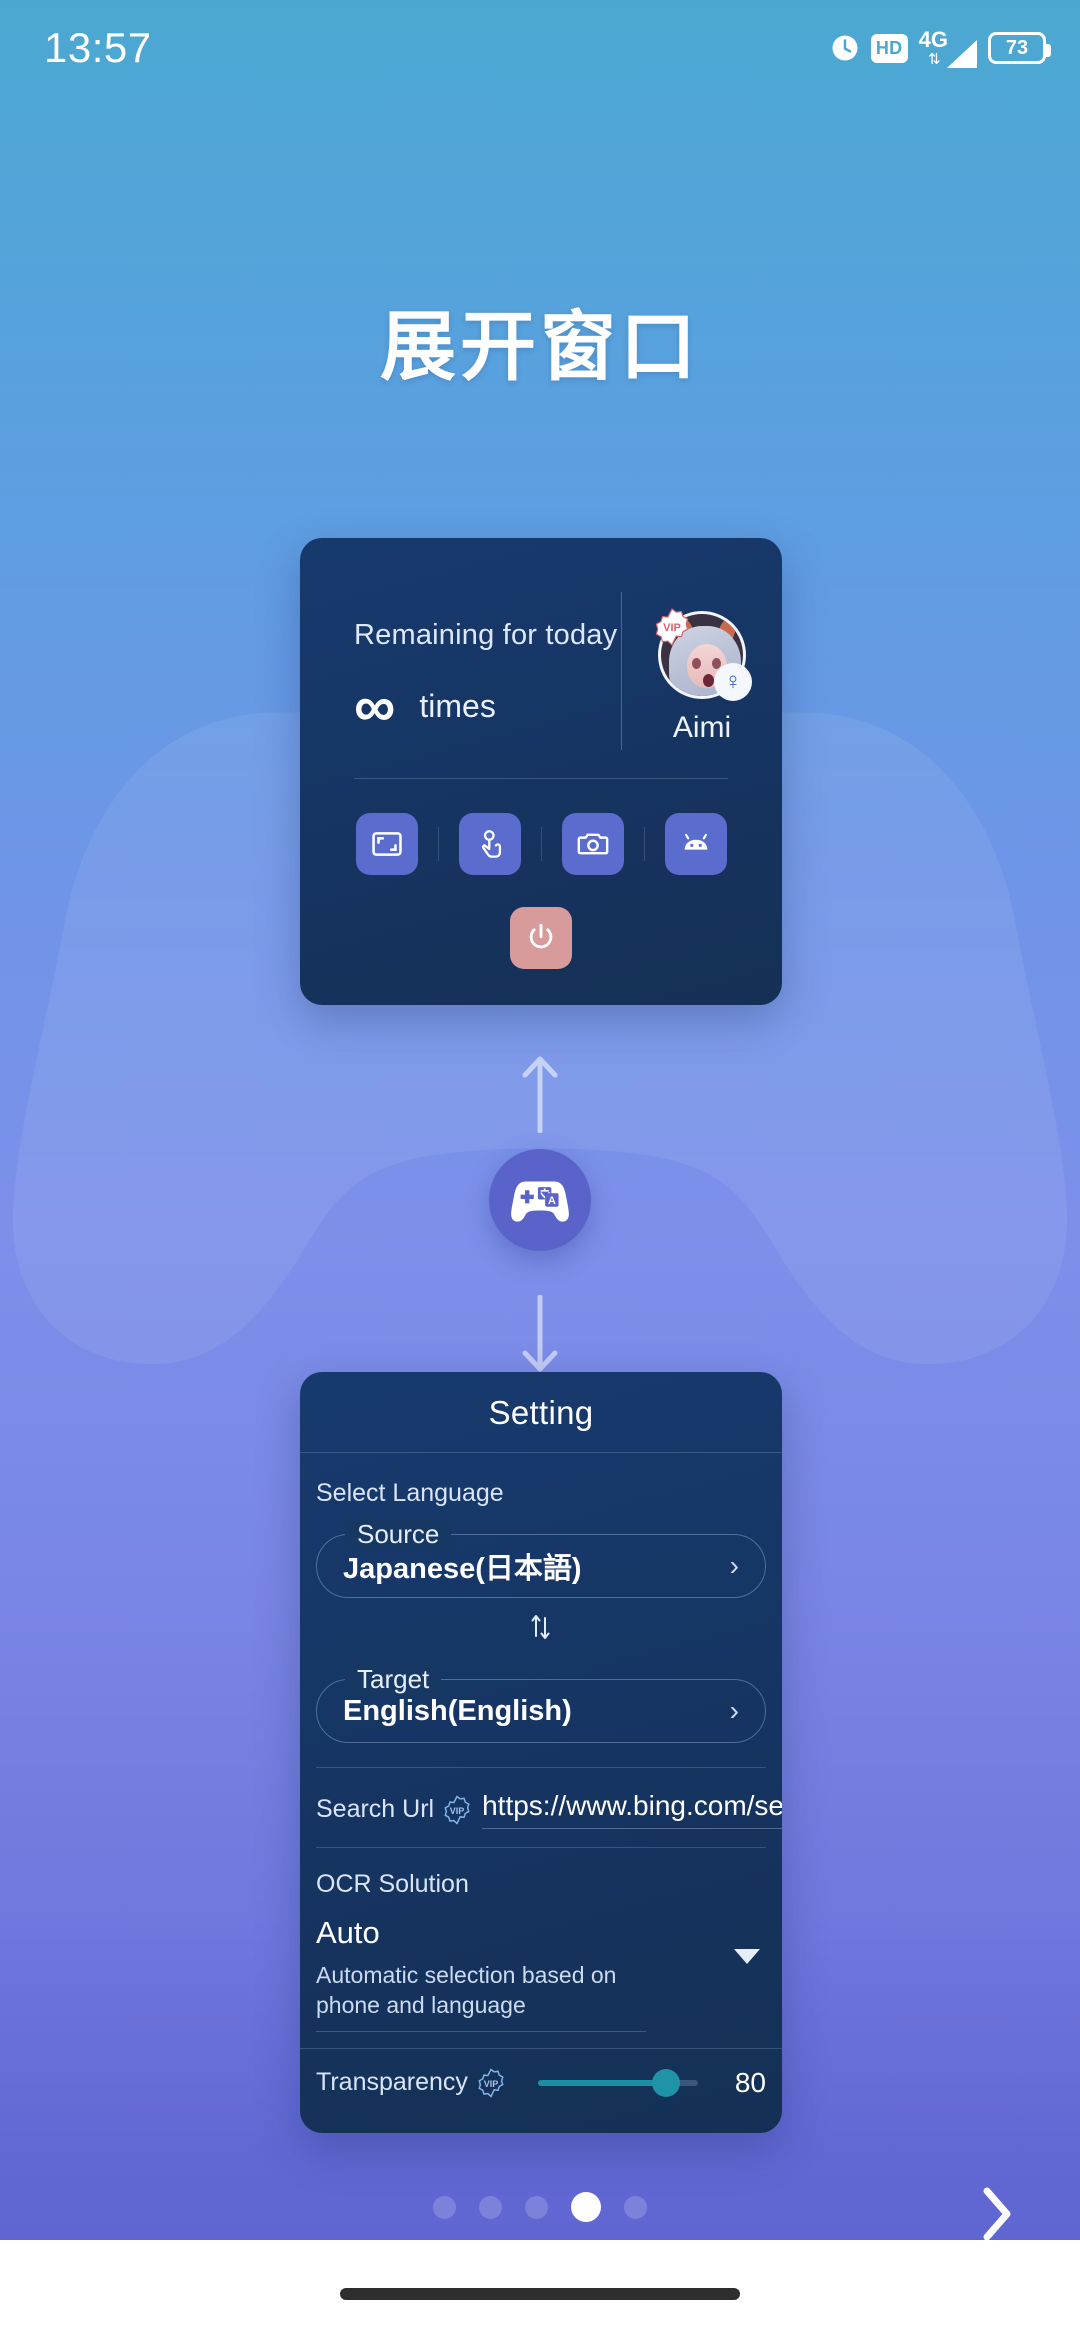 Image resolution: width=1080 pixels, height=2340 pixels. Describe the element at coordinates (393, 1679) in the screenshot. I see `target-legend: Target` at that location.